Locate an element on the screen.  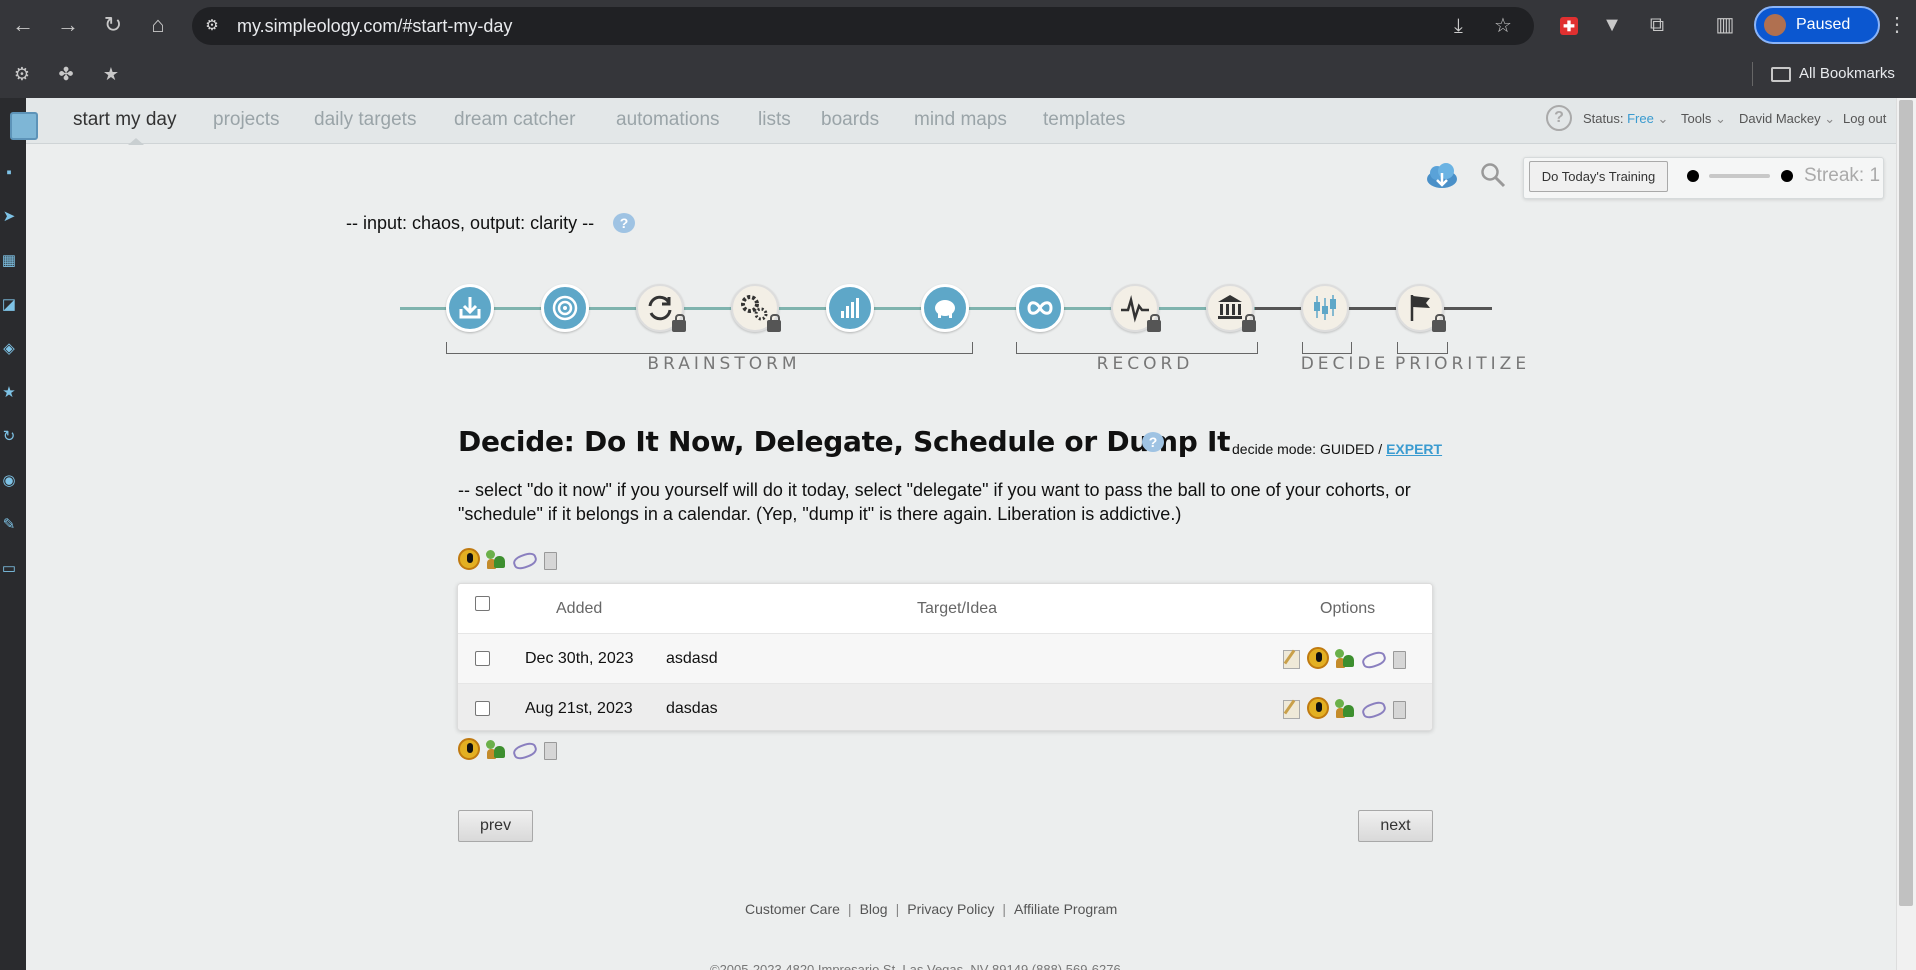
step-inbox-download-icon is located at coordinates (470, 308).